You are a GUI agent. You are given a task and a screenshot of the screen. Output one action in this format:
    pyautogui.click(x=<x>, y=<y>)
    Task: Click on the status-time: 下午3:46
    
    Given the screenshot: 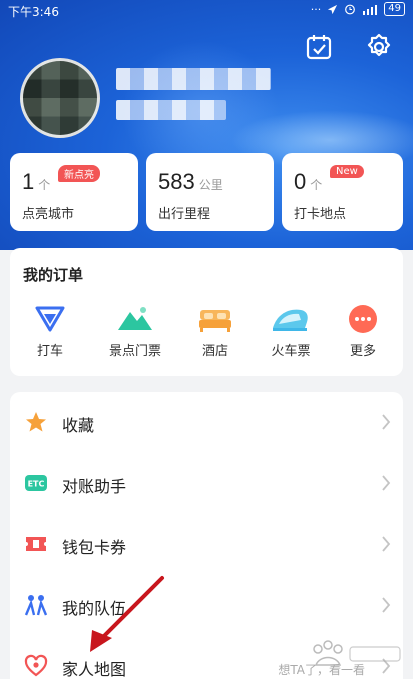 What is the action you would take?
    pyautogui.click(x=33, y=12)
    